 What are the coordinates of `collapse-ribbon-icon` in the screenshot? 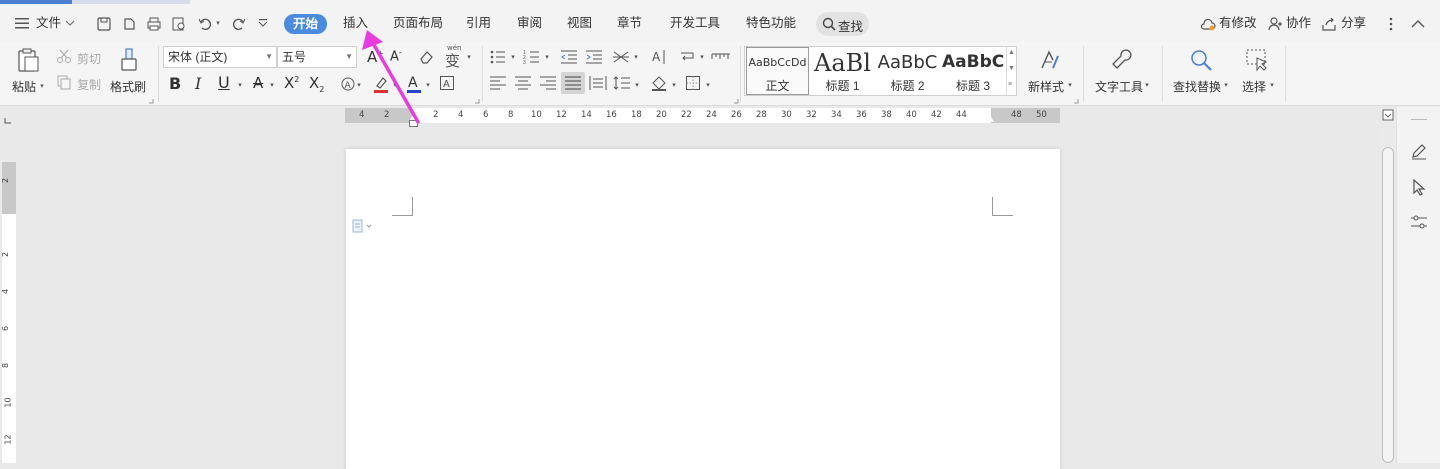 It's located at (1418, 24).